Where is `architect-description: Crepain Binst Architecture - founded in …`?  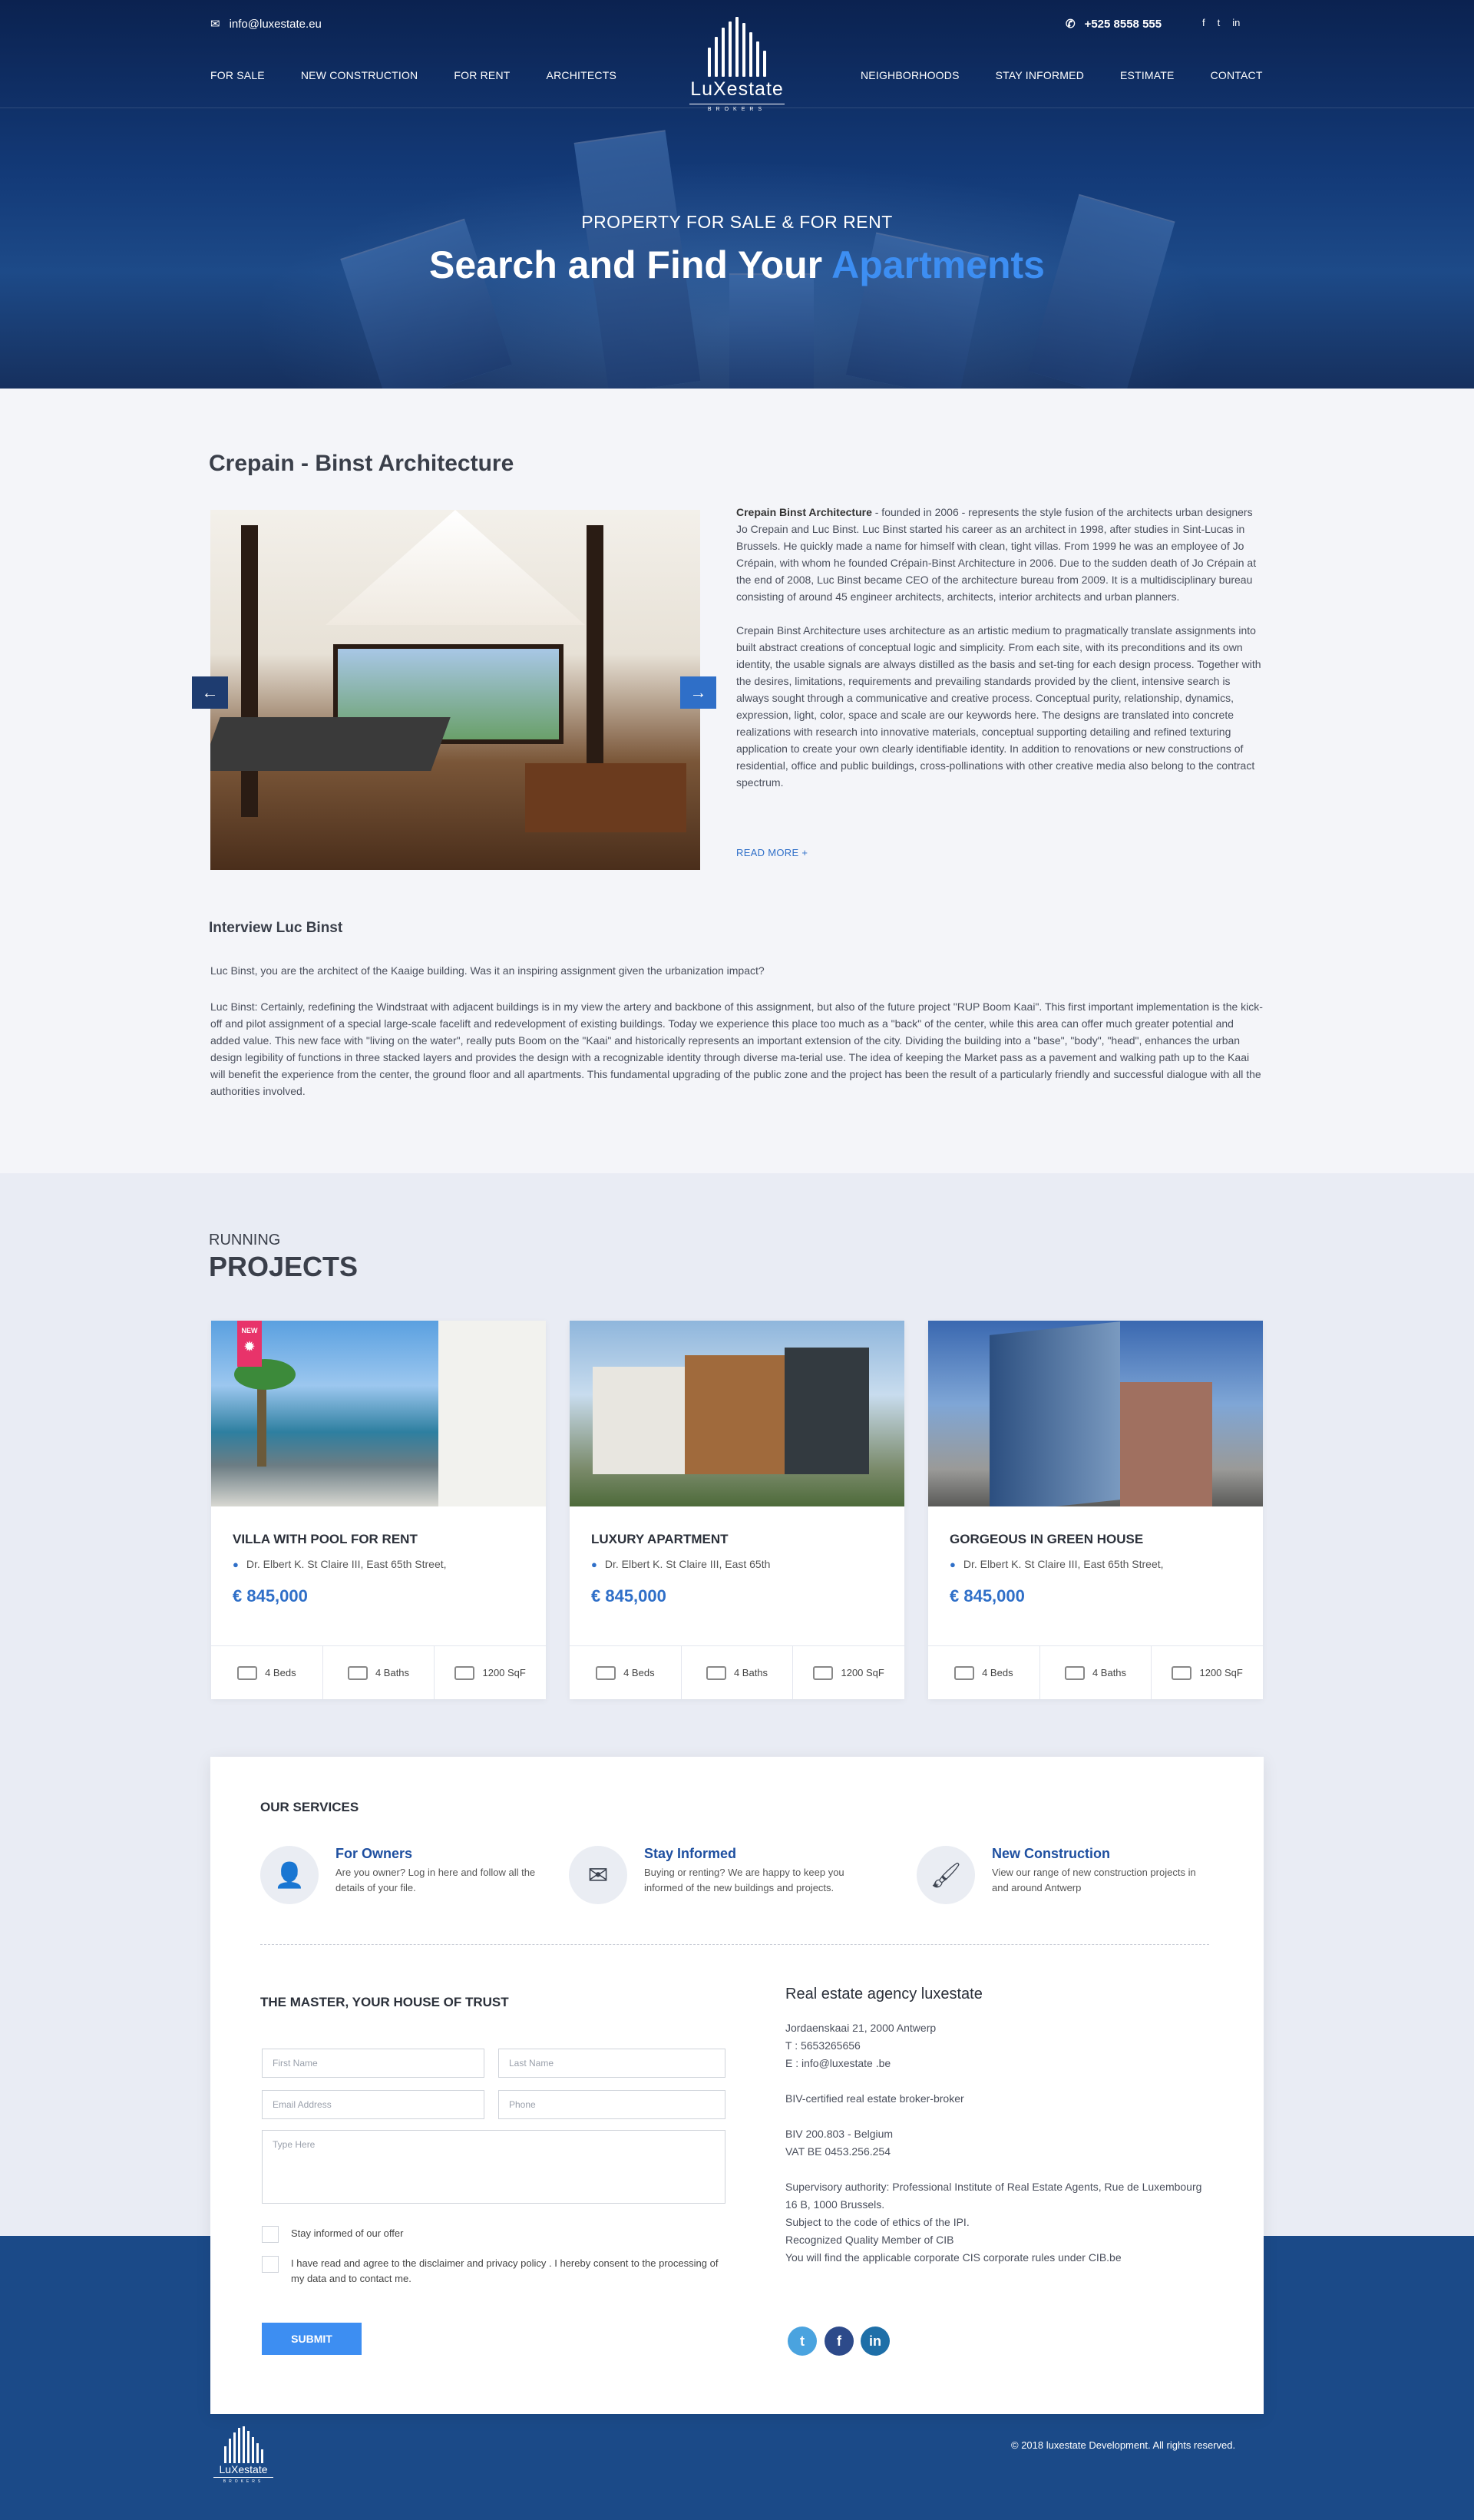 architect-description: Crepain Binst Architecture - founded in … is located at coordinates (1000, 656).